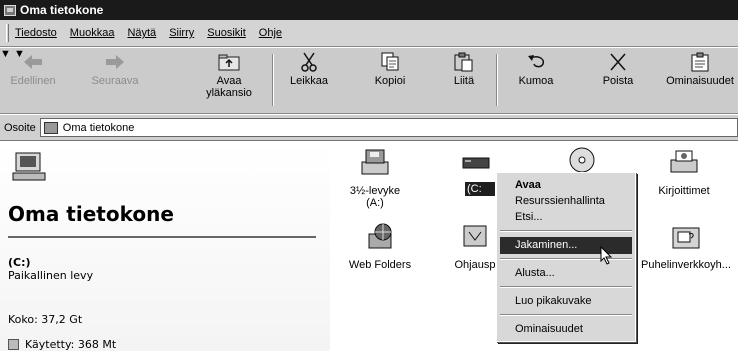  What do you see at coordinates (229, 93) in the screenshot?
I see `up-label-line2: yläkansio` at bounding box center [229, 93].